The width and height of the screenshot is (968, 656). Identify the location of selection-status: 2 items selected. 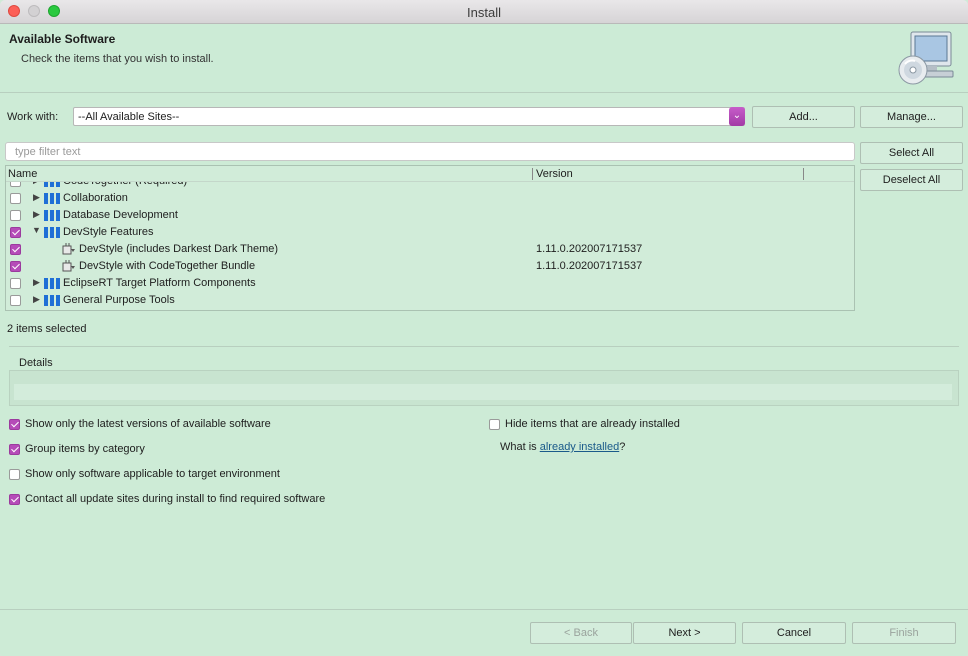
(47, 329).